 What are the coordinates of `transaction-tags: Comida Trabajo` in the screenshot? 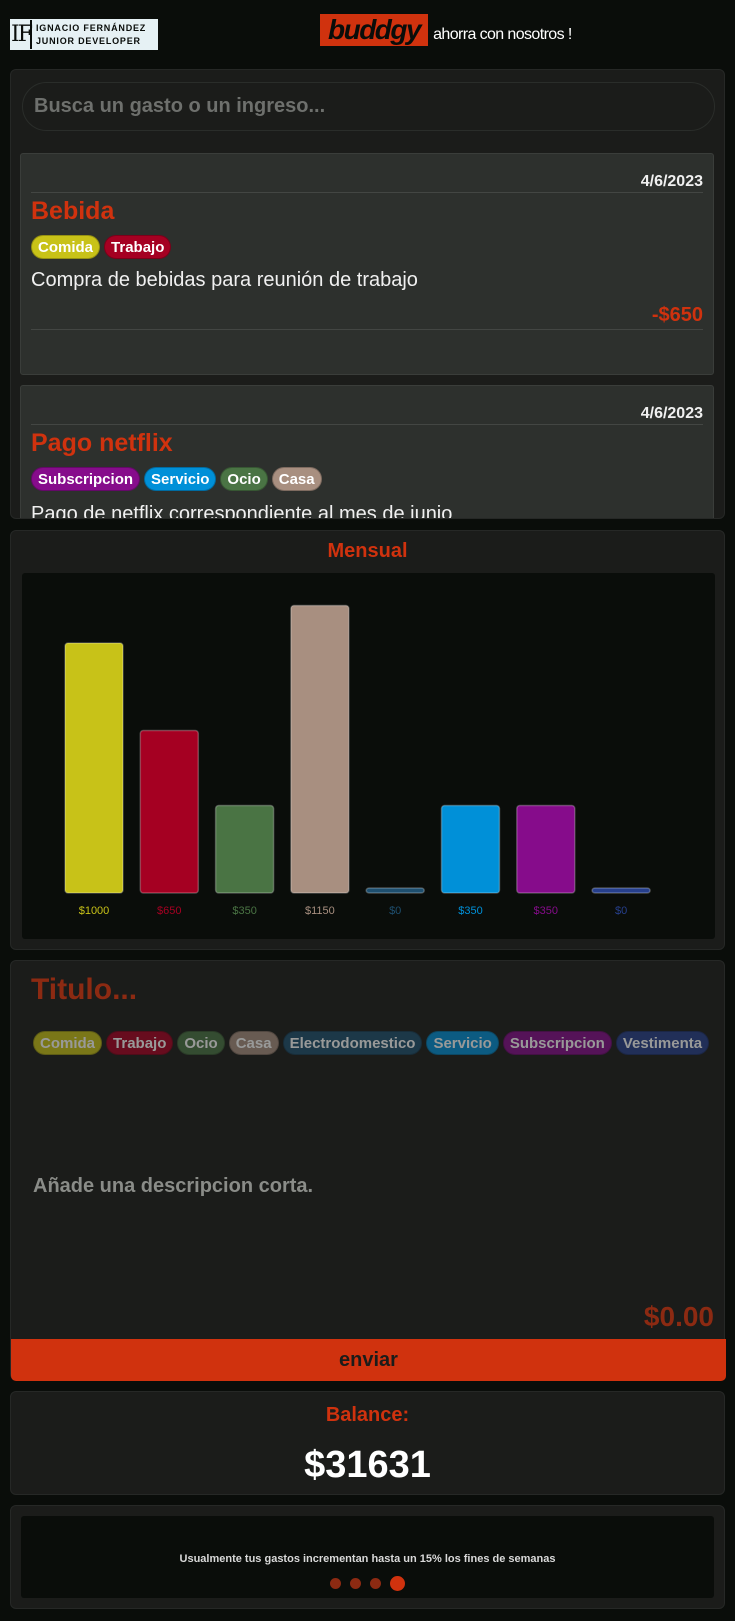 It's located at (101, 247).